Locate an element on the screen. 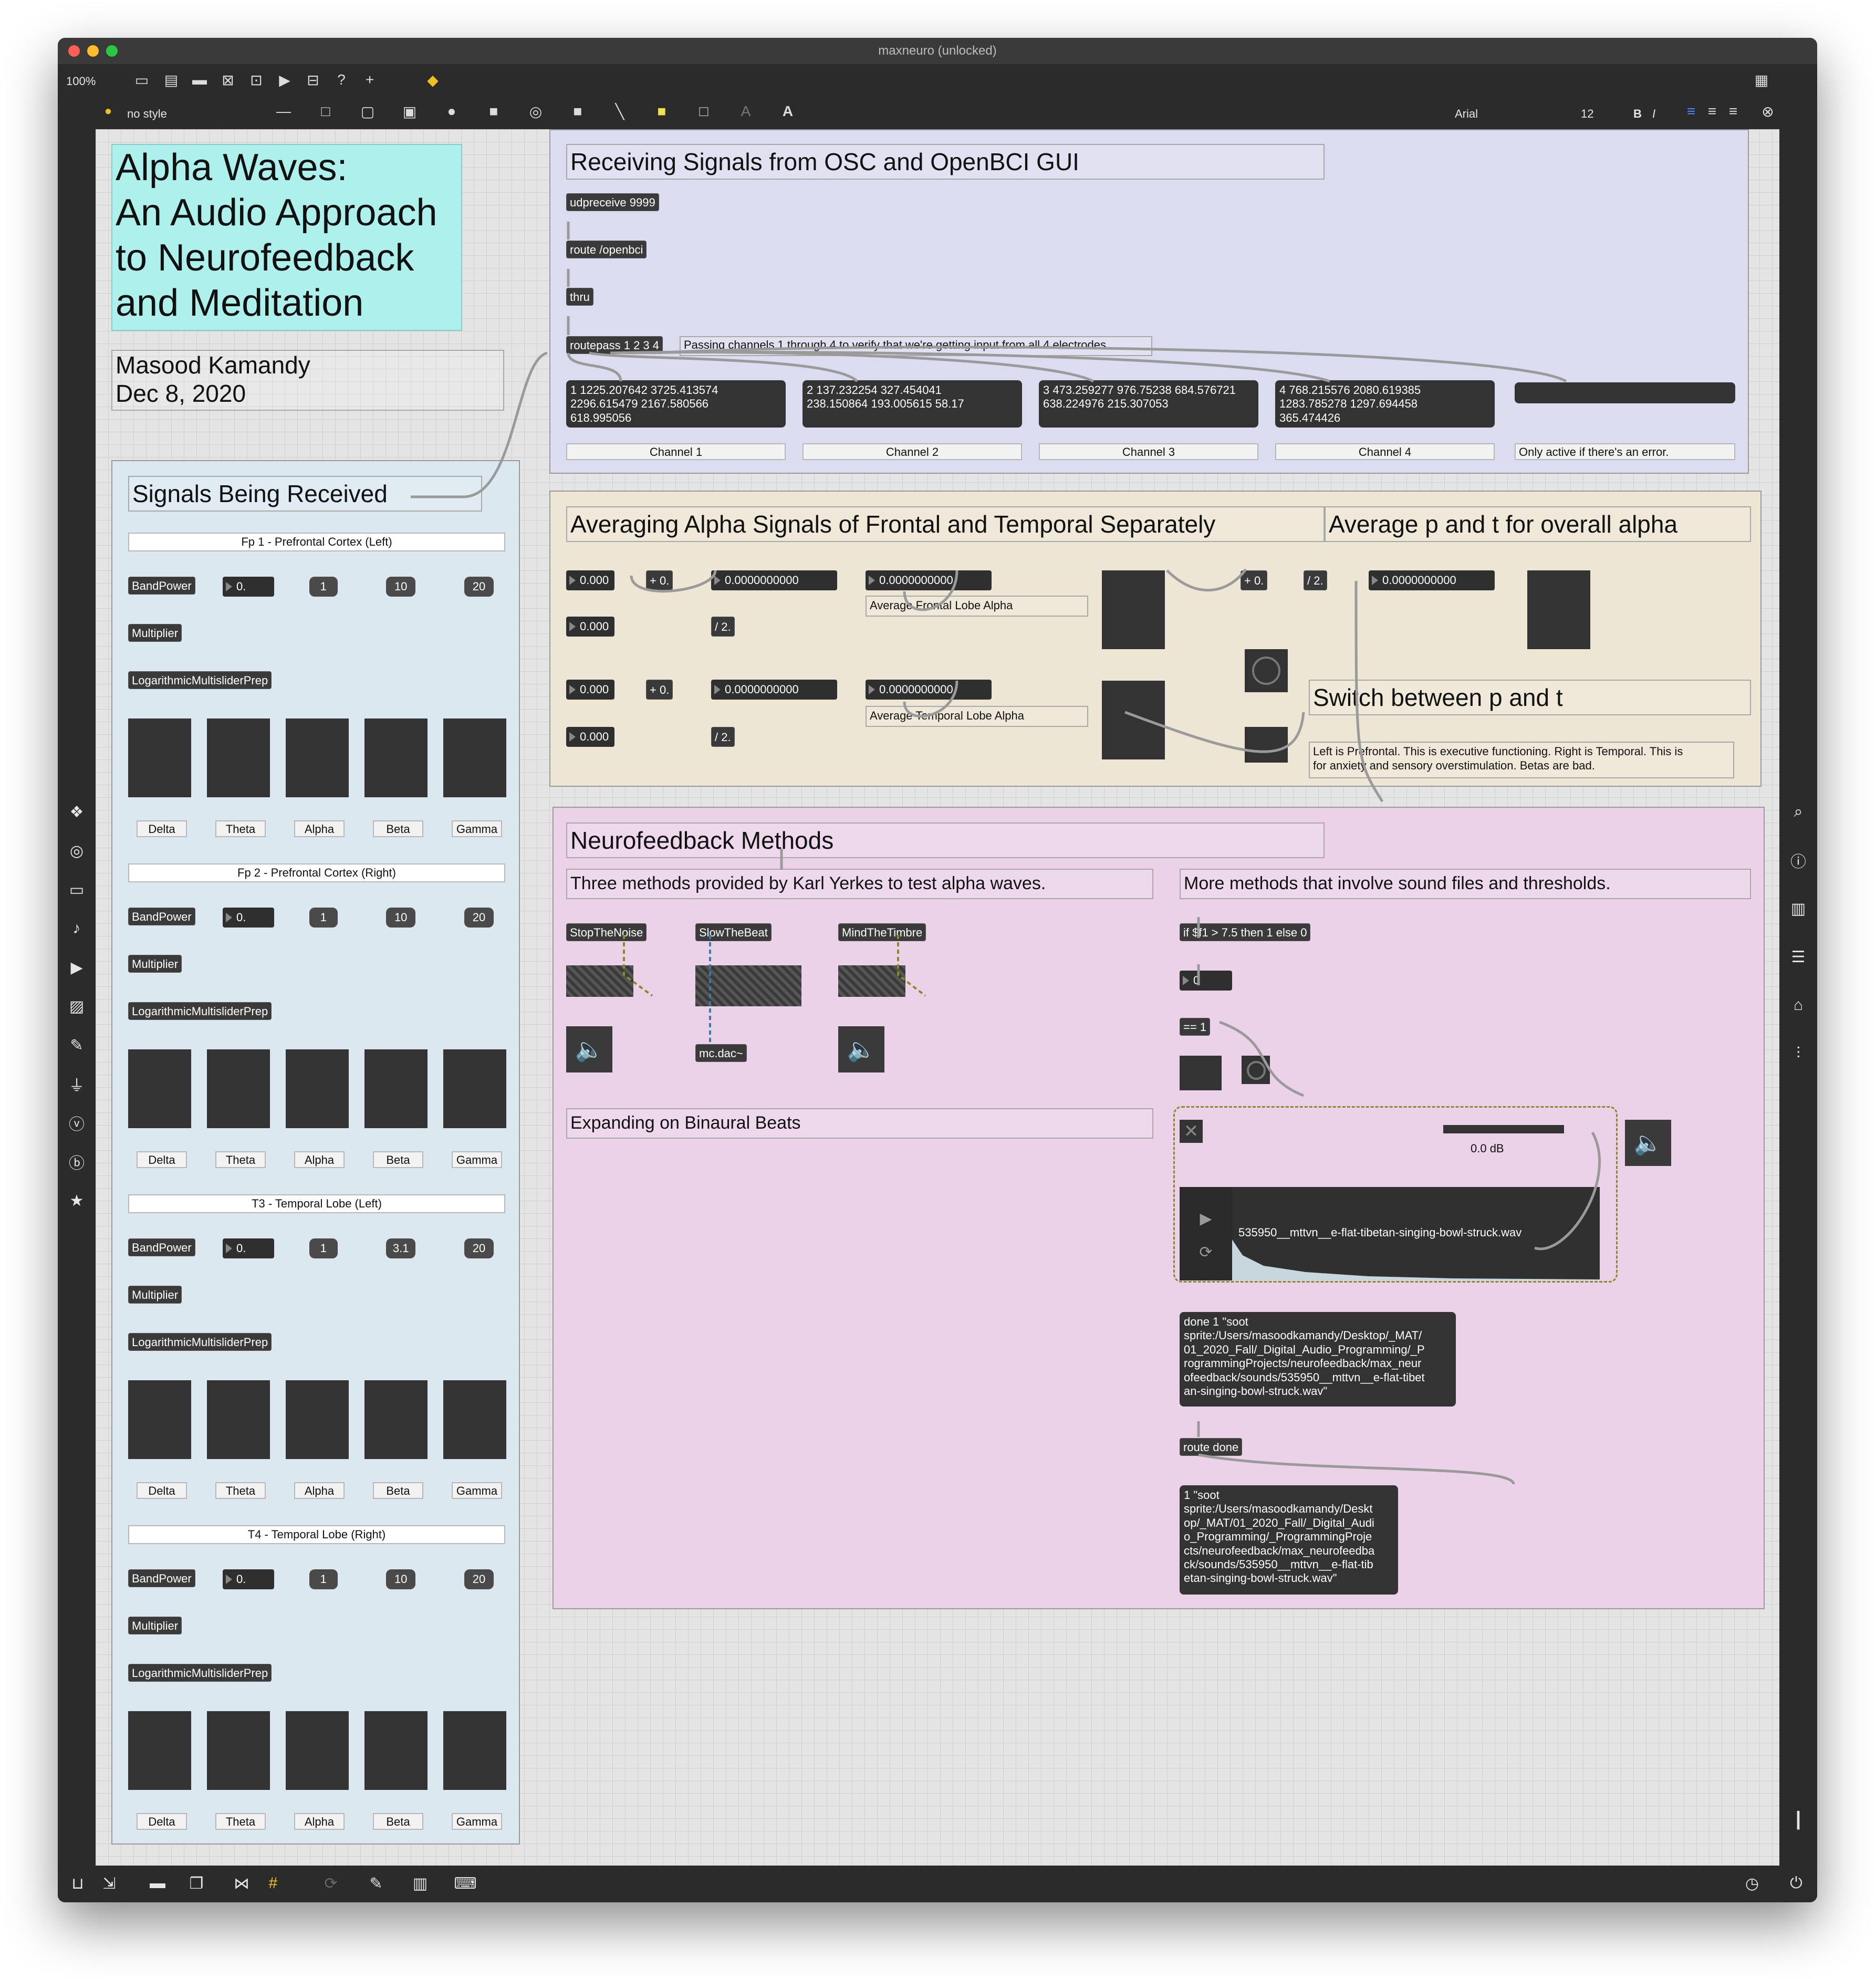 This screenshot has width=1876, height=1979. mute-icon: ⋈ is located at coordinates (241, 1883).